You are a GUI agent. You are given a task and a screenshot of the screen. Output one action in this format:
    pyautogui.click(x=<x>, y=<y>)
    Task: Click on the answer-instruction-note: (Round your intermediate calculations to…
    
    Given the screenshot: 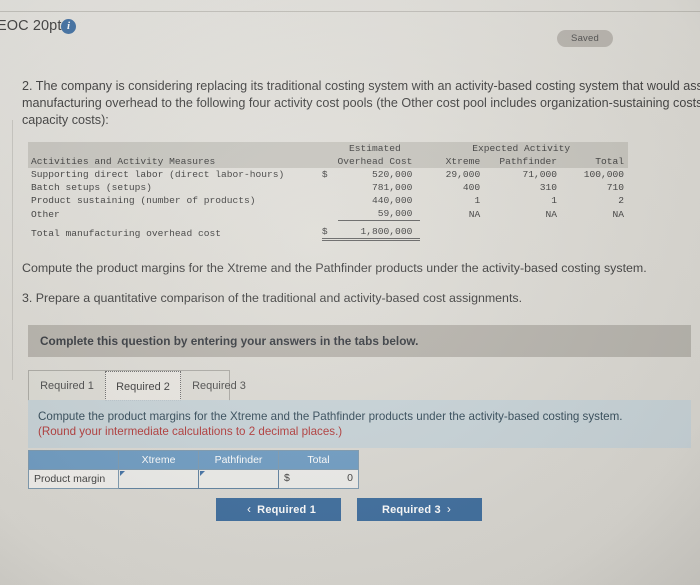 What is the action you would take?
    pyautogui.click(x=190, y=431)
    